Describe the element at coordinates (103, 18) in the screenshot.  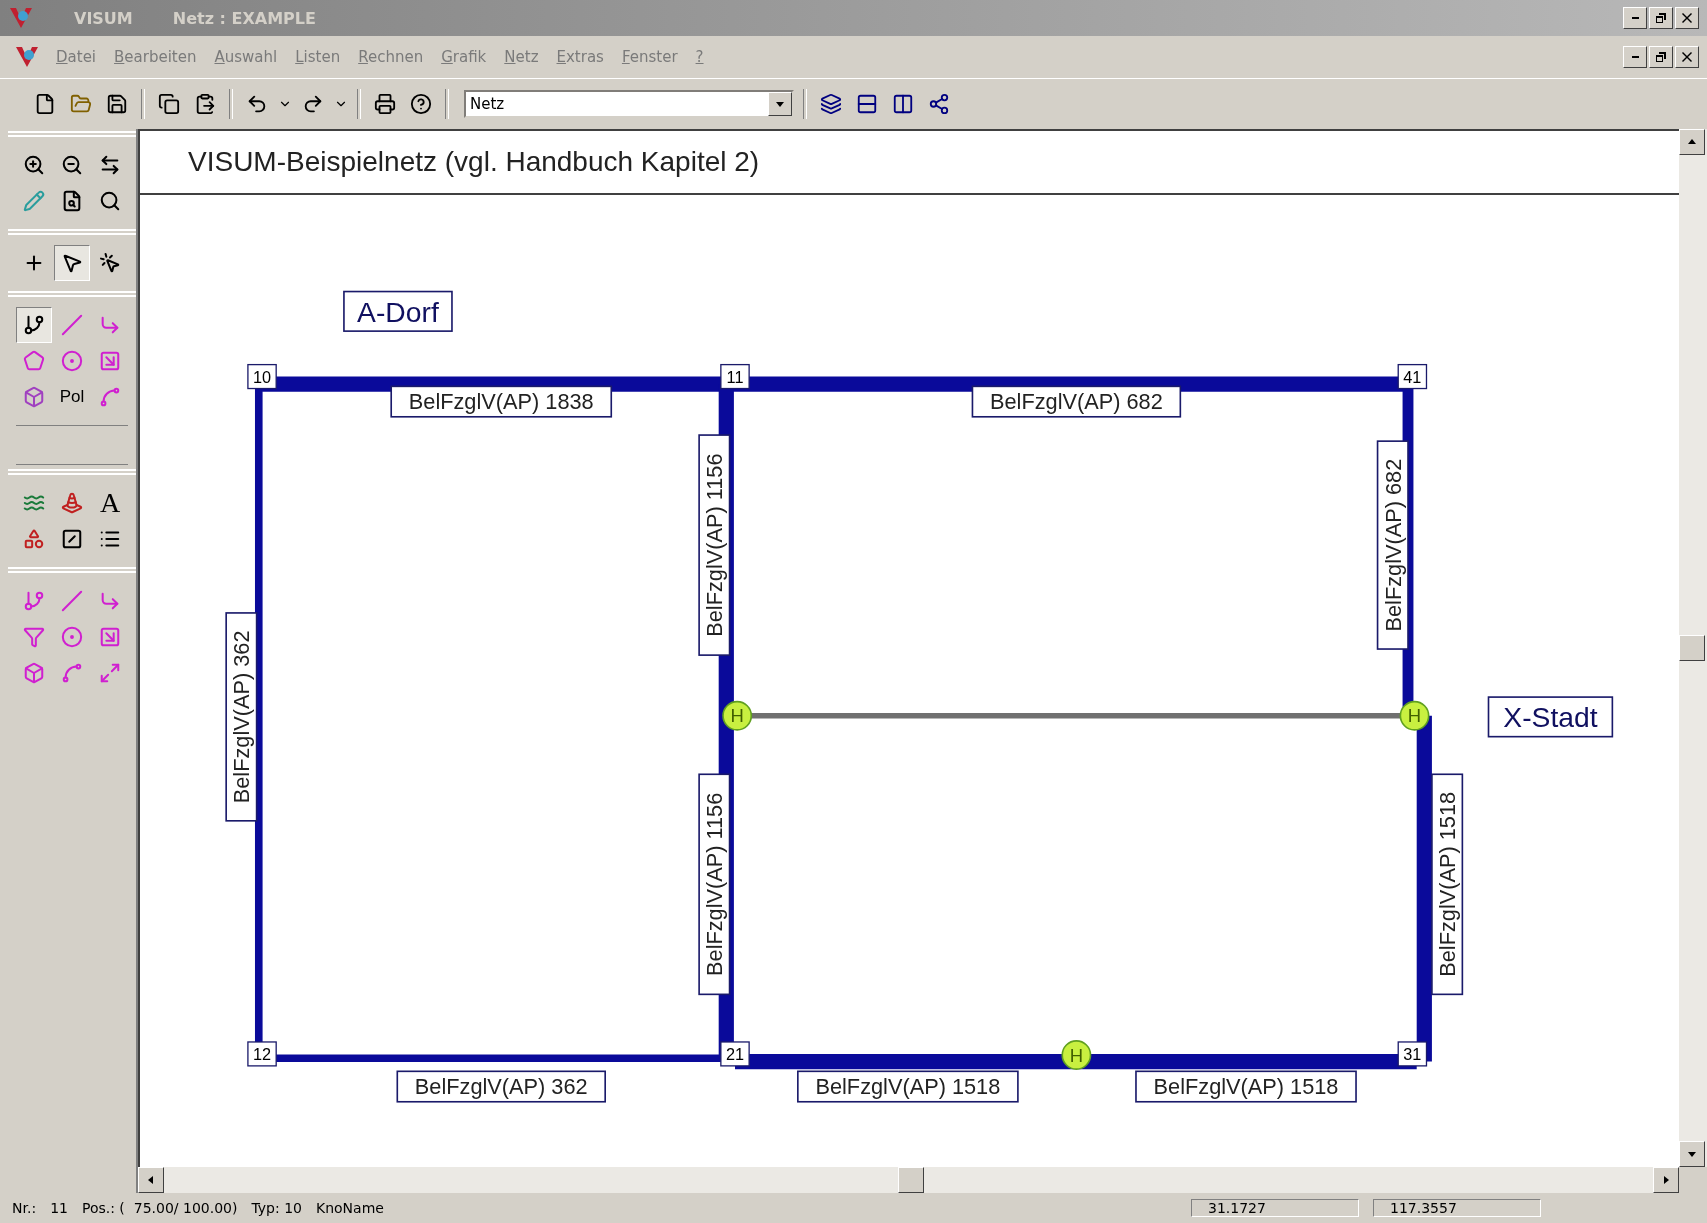
I see `app-title: VISUM` at that location.